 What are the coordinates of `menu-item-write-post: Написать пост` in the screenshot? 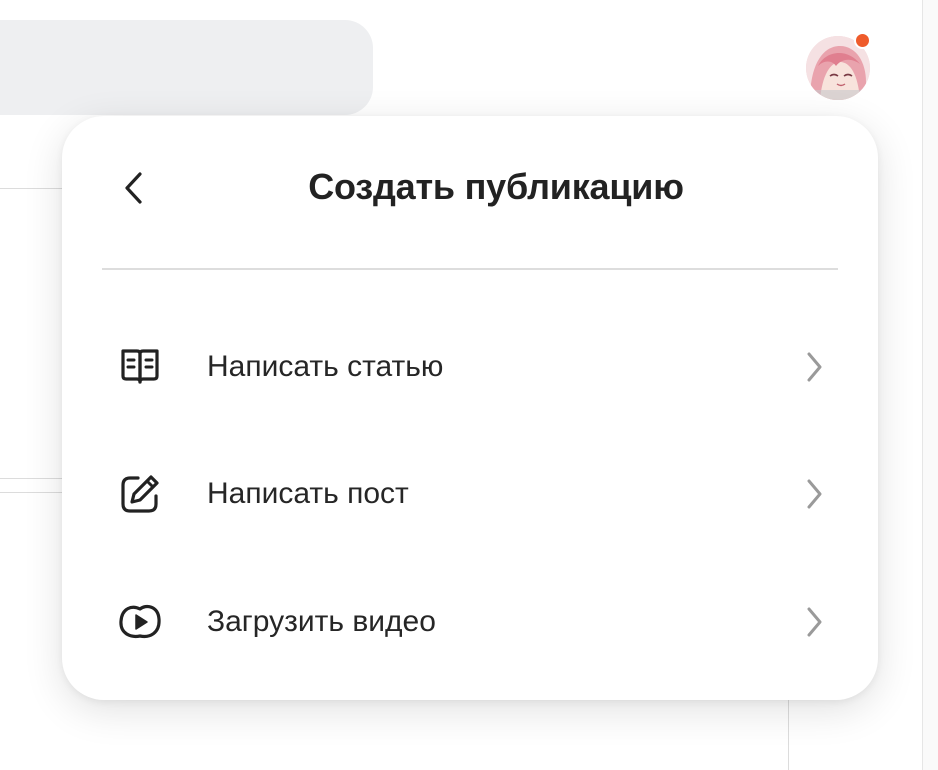 It's located at (470, 494).